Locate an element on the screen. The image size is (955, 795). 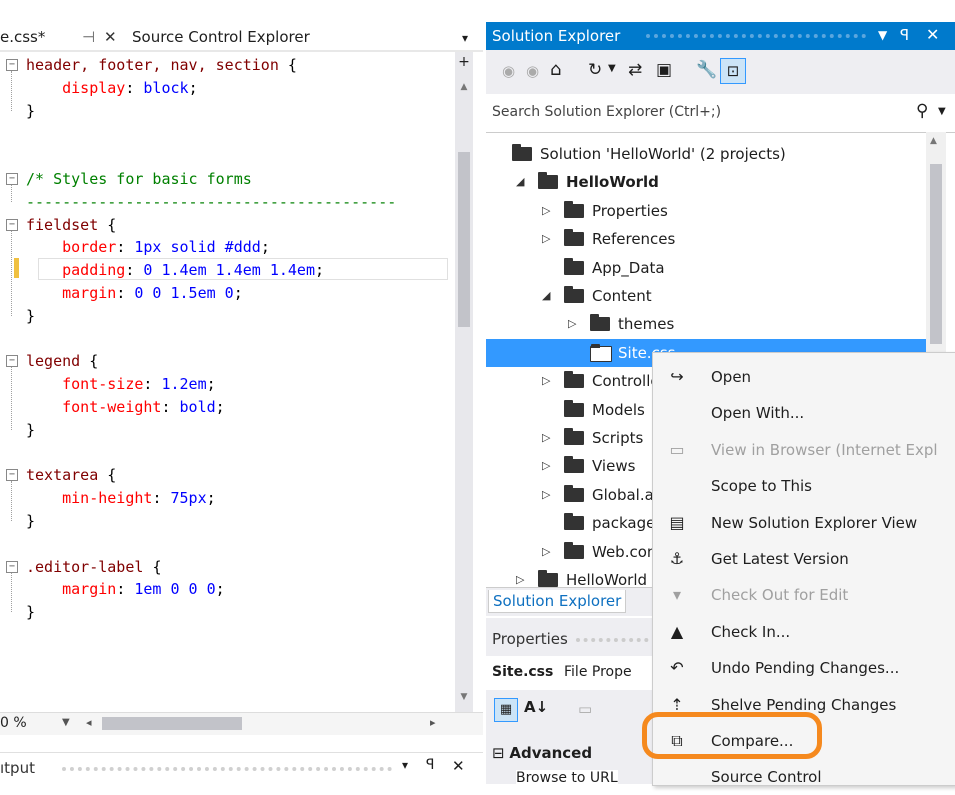
search-options-icon: ▼ is located at coordinates (942, 111).